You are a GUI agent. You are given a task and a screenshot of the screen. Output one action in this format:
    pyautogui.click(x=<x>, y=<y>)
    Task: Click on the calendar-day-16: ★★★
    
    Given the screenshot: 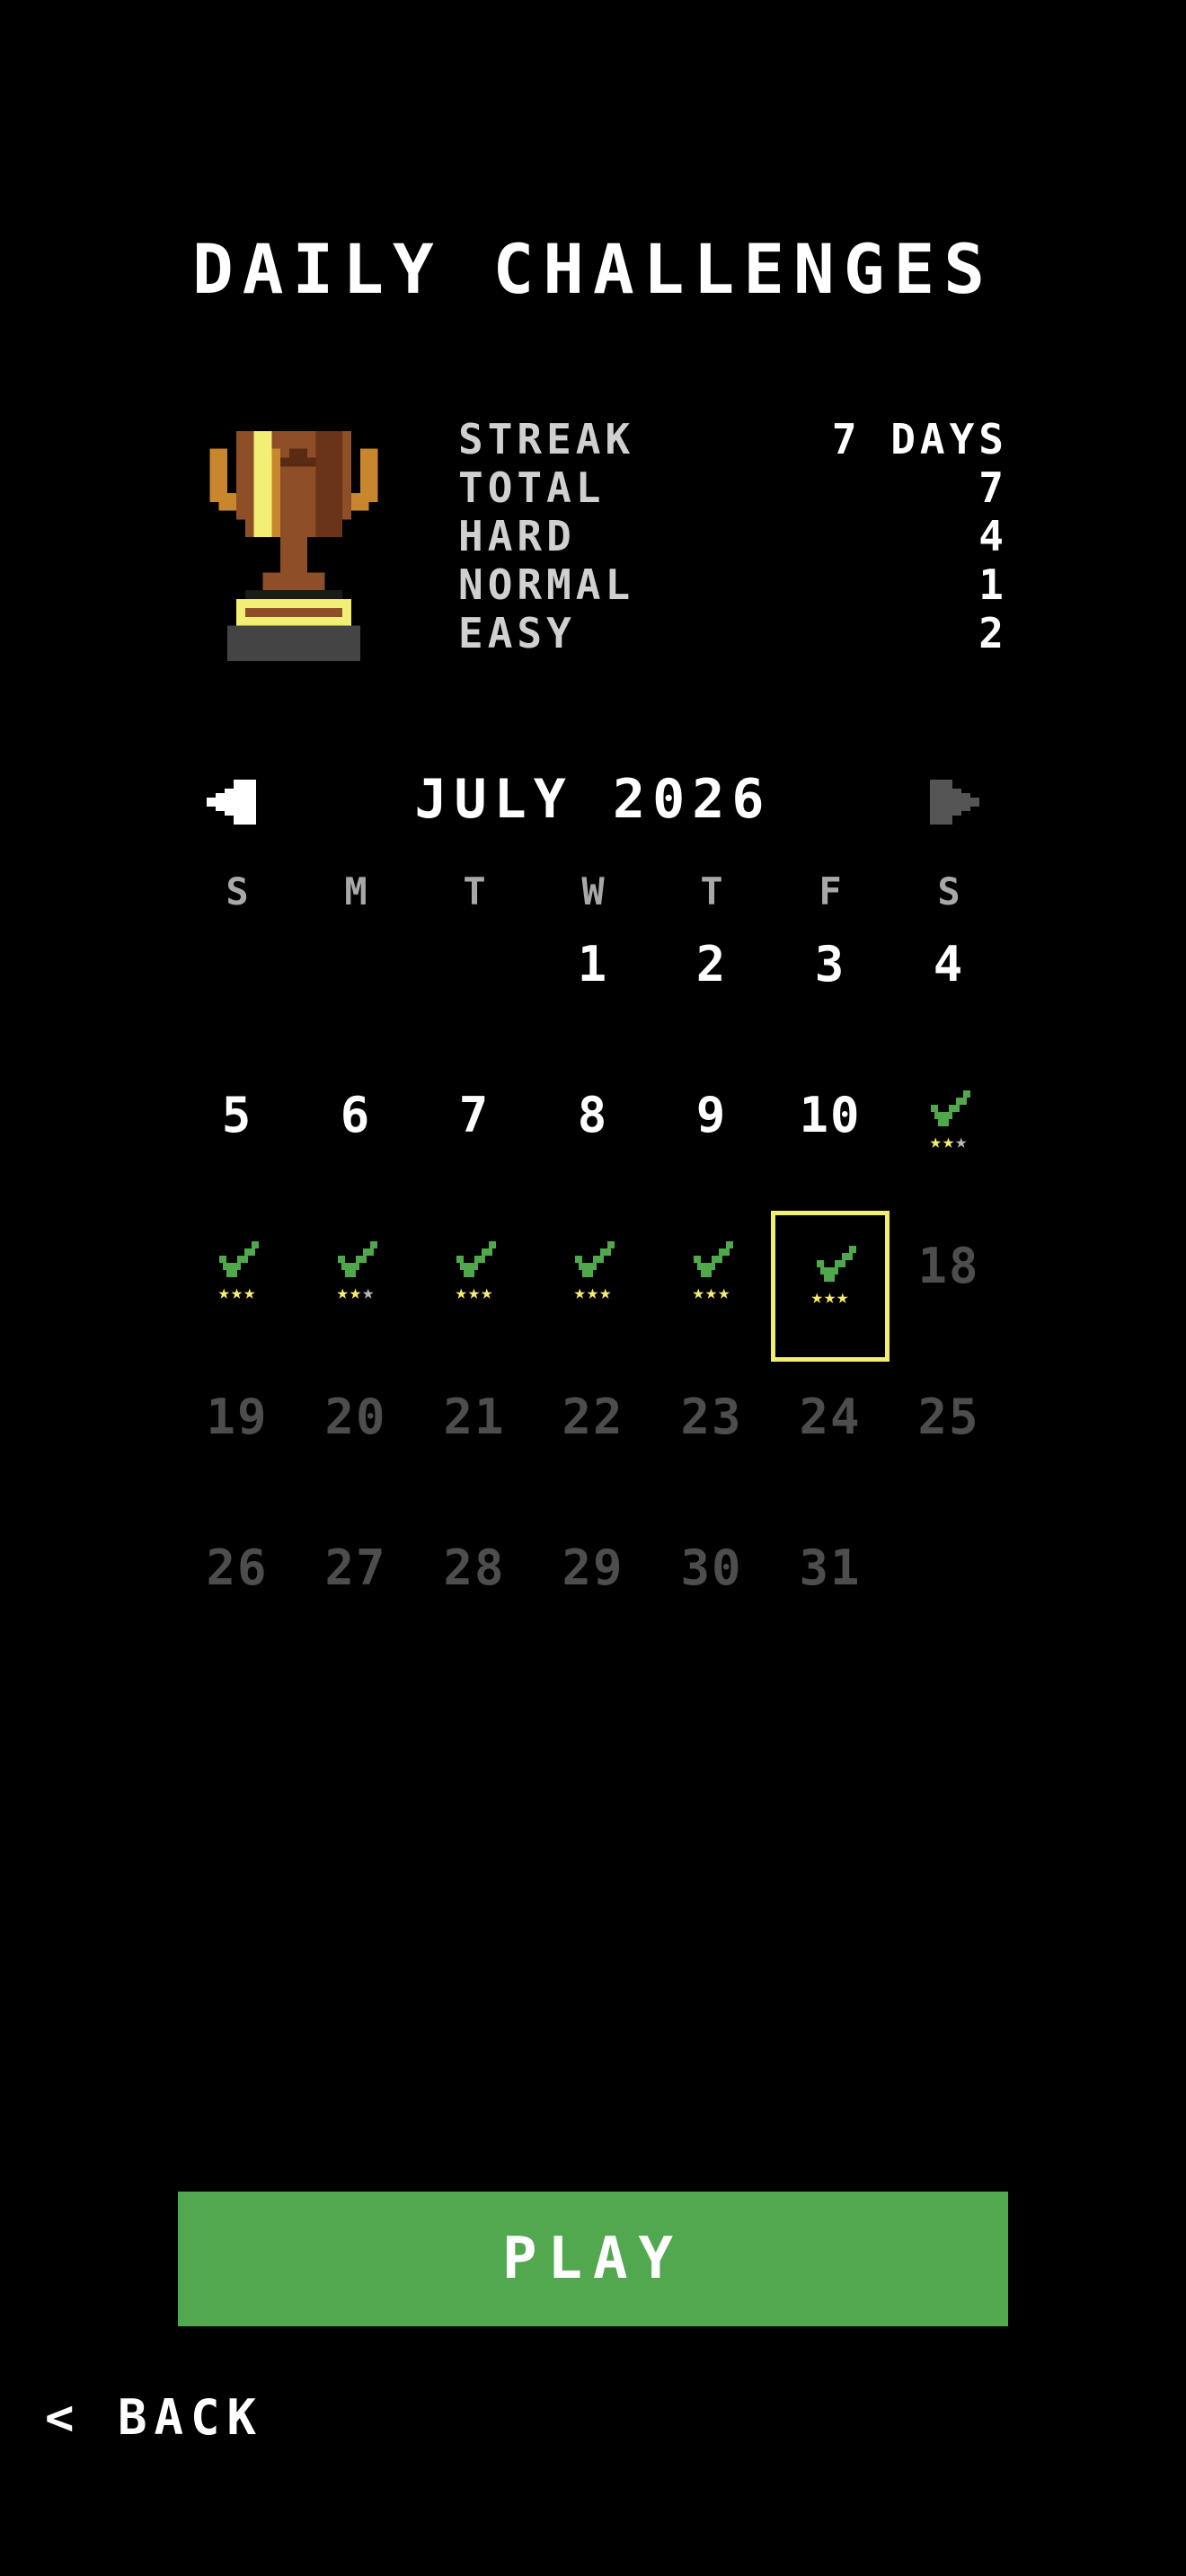 What is the action you would take?
    pyautogui.click(x=711, y=1286)
    